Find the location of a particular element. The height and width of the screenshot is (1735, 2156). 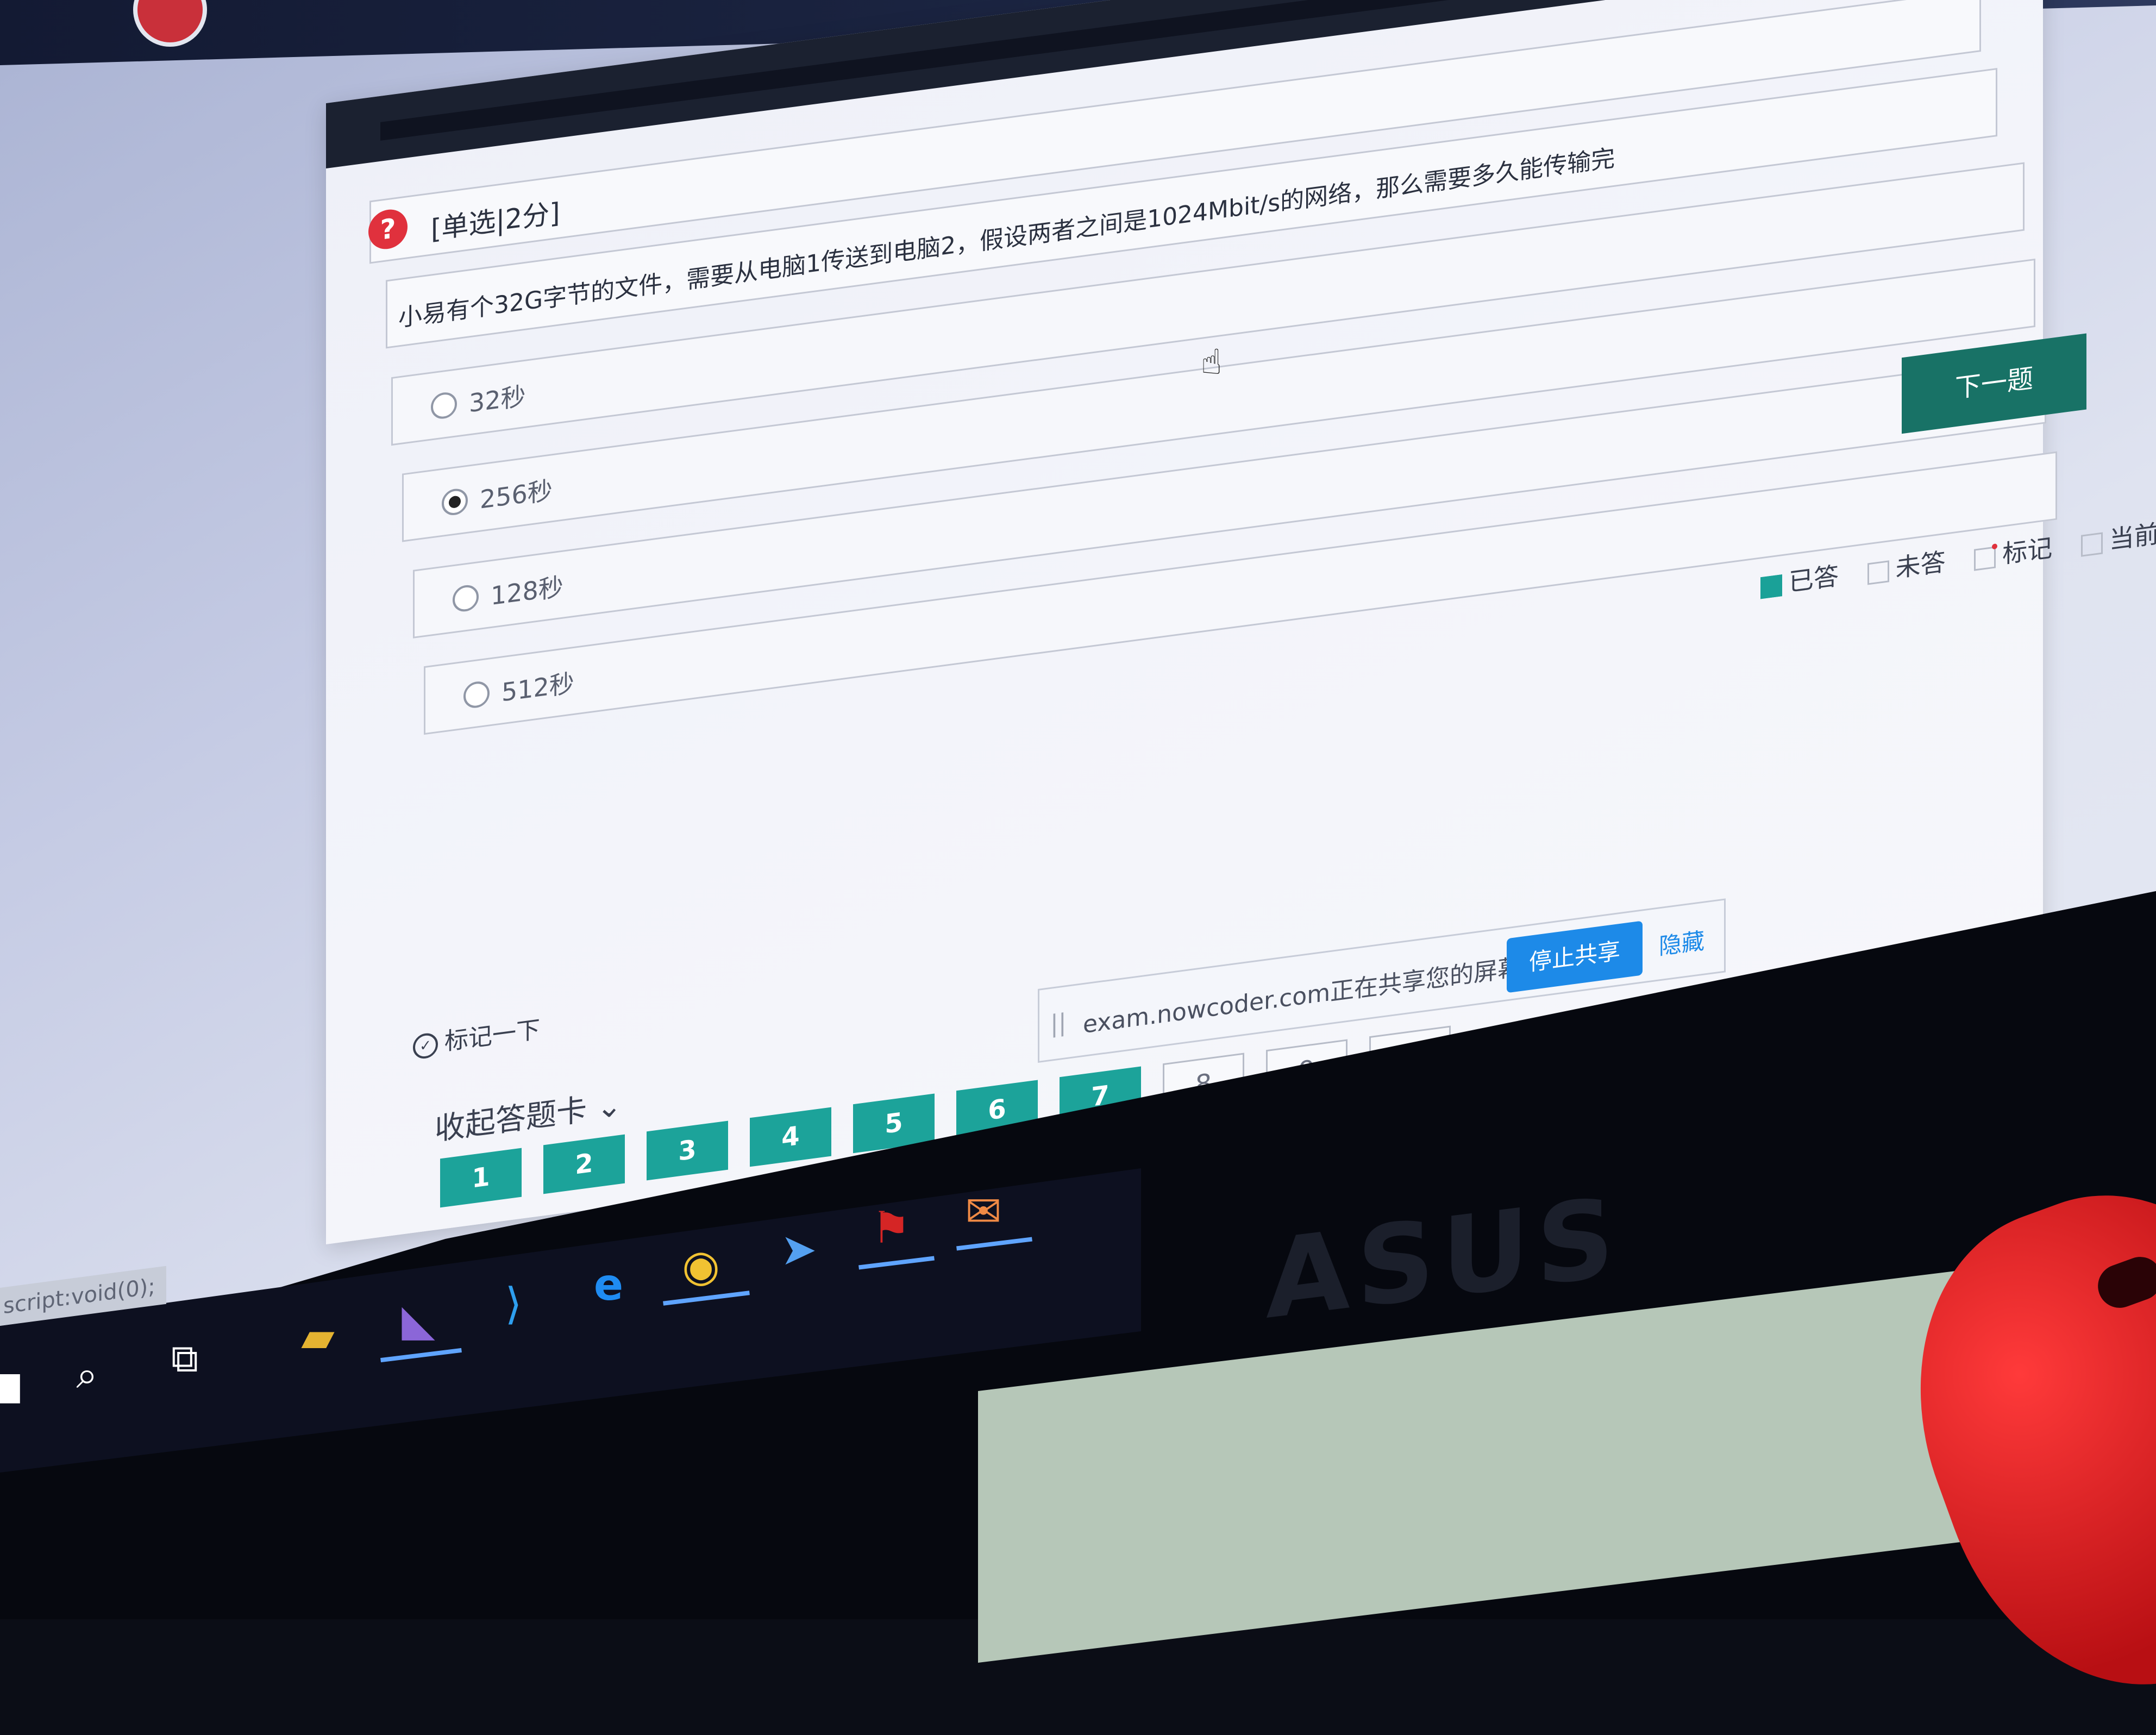

chrome-icon: ◉ is located at coordinates (701, 1266).